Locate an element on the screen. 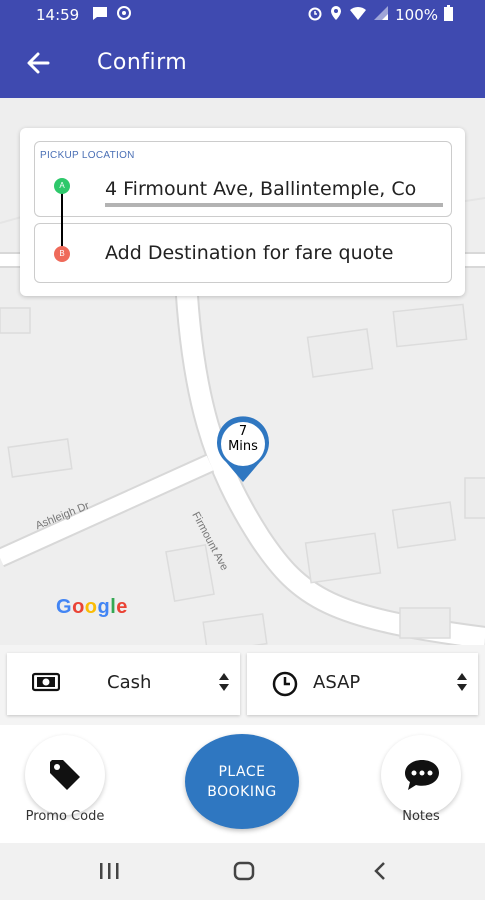 The image size is (485, 900). battery-icon is located at coordinates (448, 15).